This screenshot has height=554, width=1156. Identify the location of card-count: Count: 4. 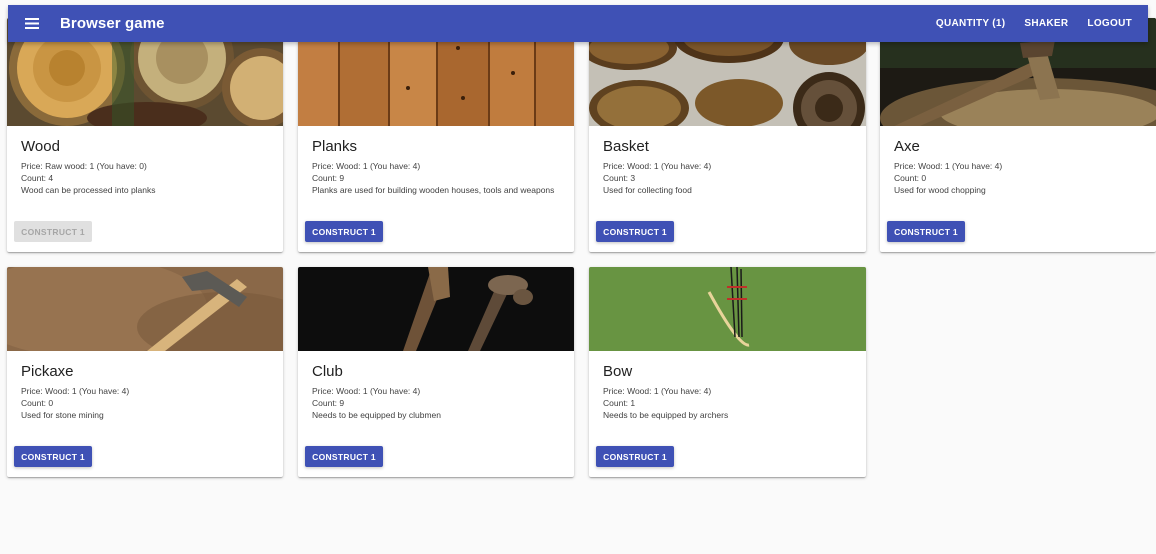
(37, 178).